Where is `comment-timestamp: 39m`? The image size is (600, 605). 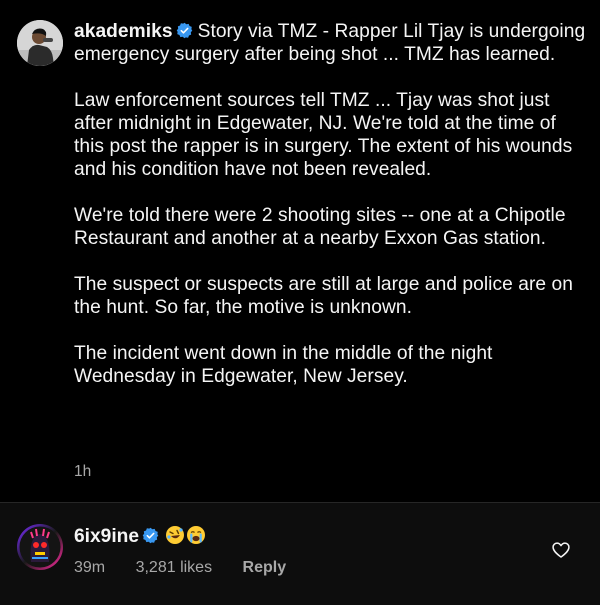 comment-timestamp: 39m is located at coordinates (90, 567).